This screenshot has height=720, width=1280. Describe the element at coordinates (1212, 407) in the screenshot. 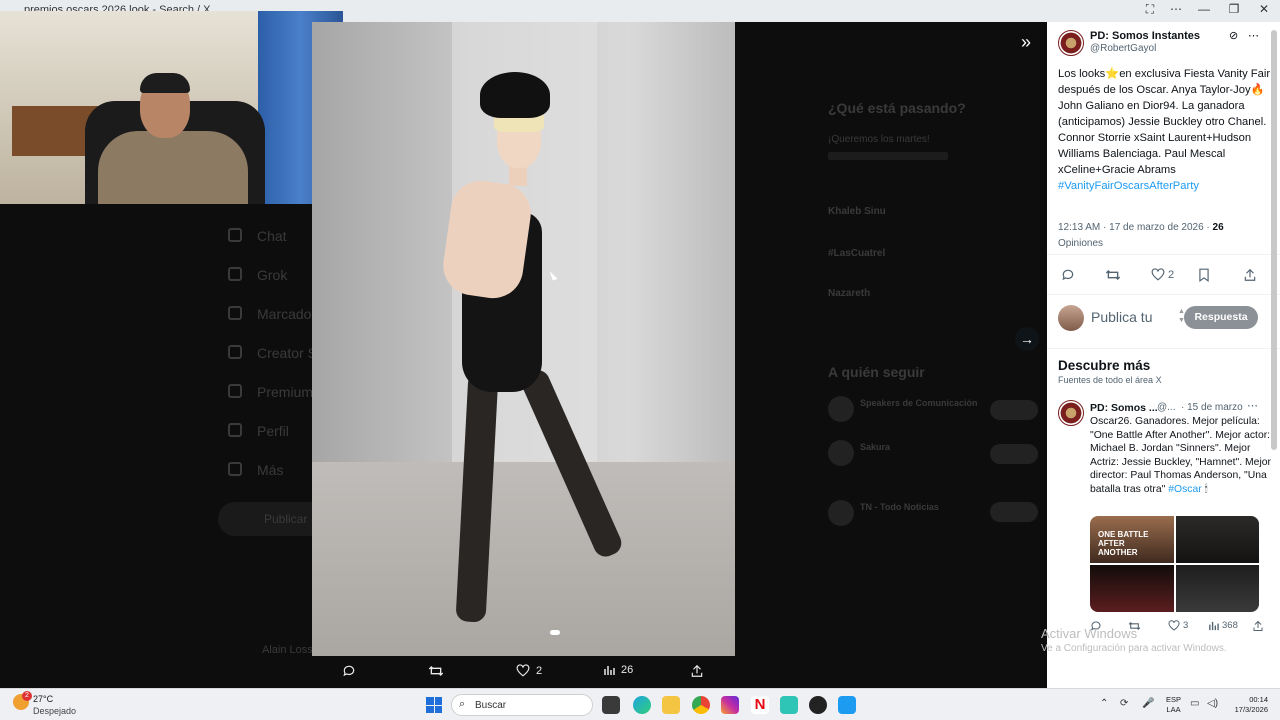

I see `post-date: · 15 de marzo` at that location.